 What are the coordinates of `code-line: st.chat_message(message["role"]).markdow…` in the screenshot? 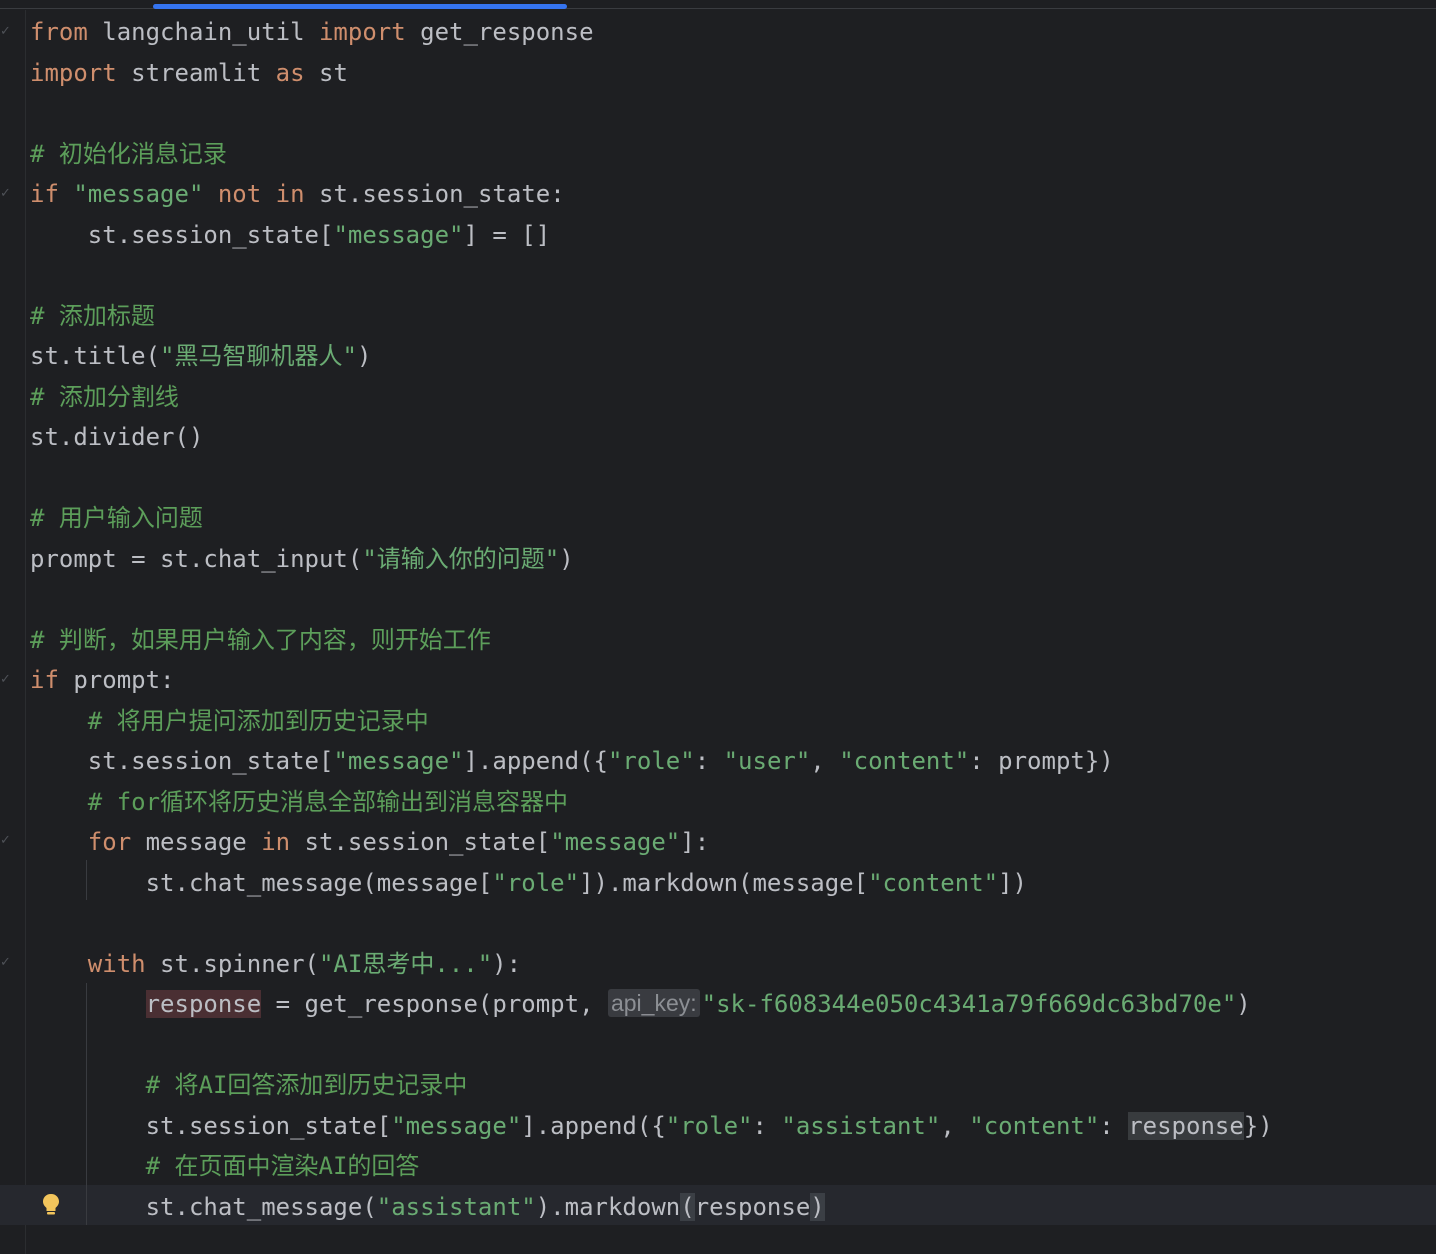 It's located at (651, 883).